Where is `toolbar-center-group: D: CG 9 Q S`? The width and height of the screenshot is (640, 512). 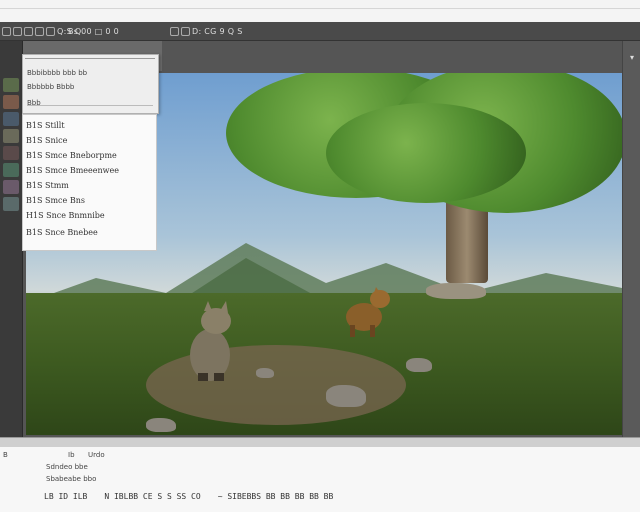 toolbar-center-group: D: CG 9 Q S is located at coordinates (206, 31).